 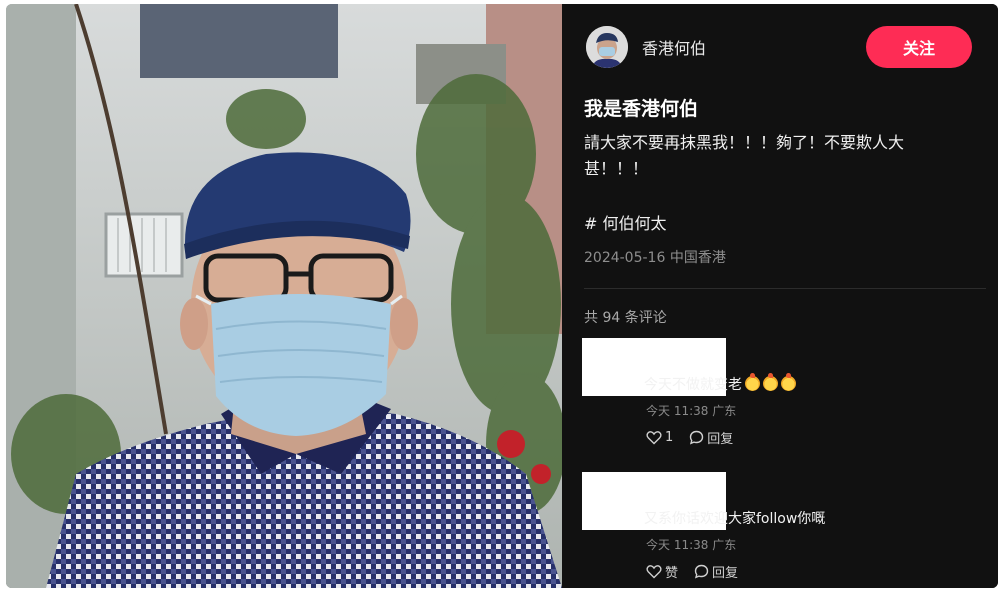 What do you see at coordinates (693, 385) in the screenshot?
I see `comment-text-content: 今天不做就变老` at bounding box center [693, 385].